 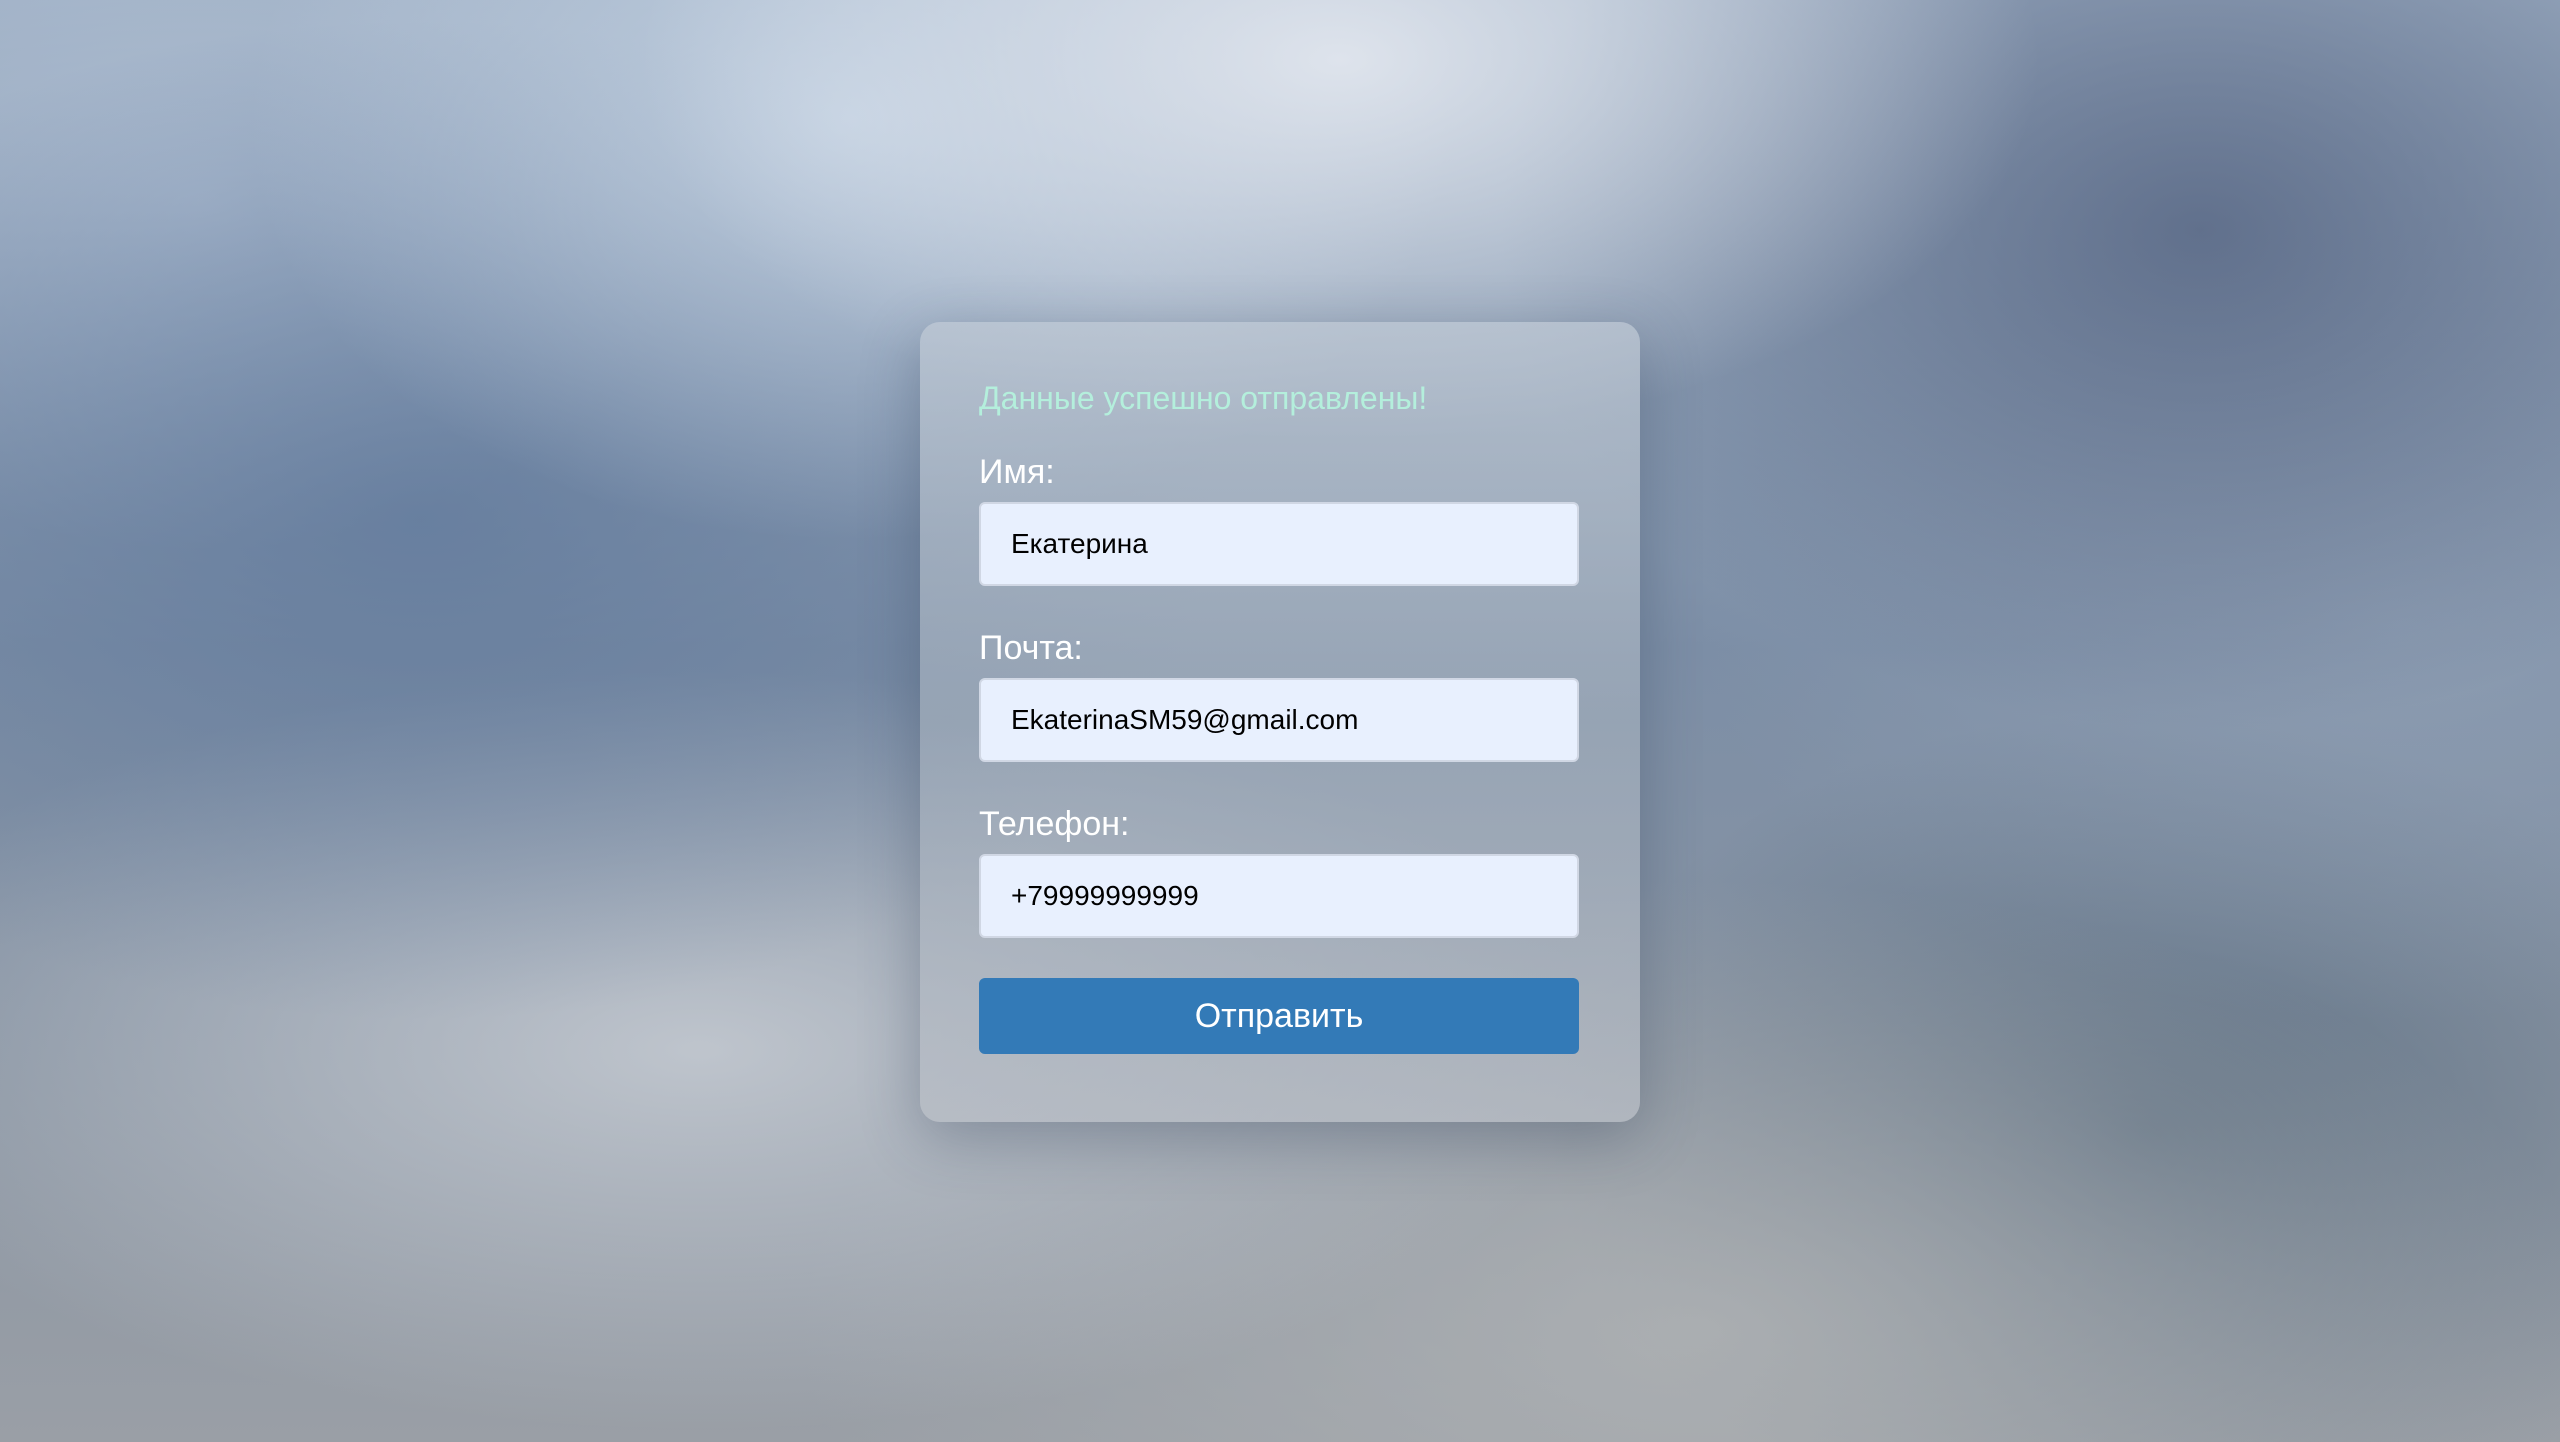 What do you see at coordinates (1279, 544) in the screenshot?
I see `name-input` at bounding box center [1279, 544].